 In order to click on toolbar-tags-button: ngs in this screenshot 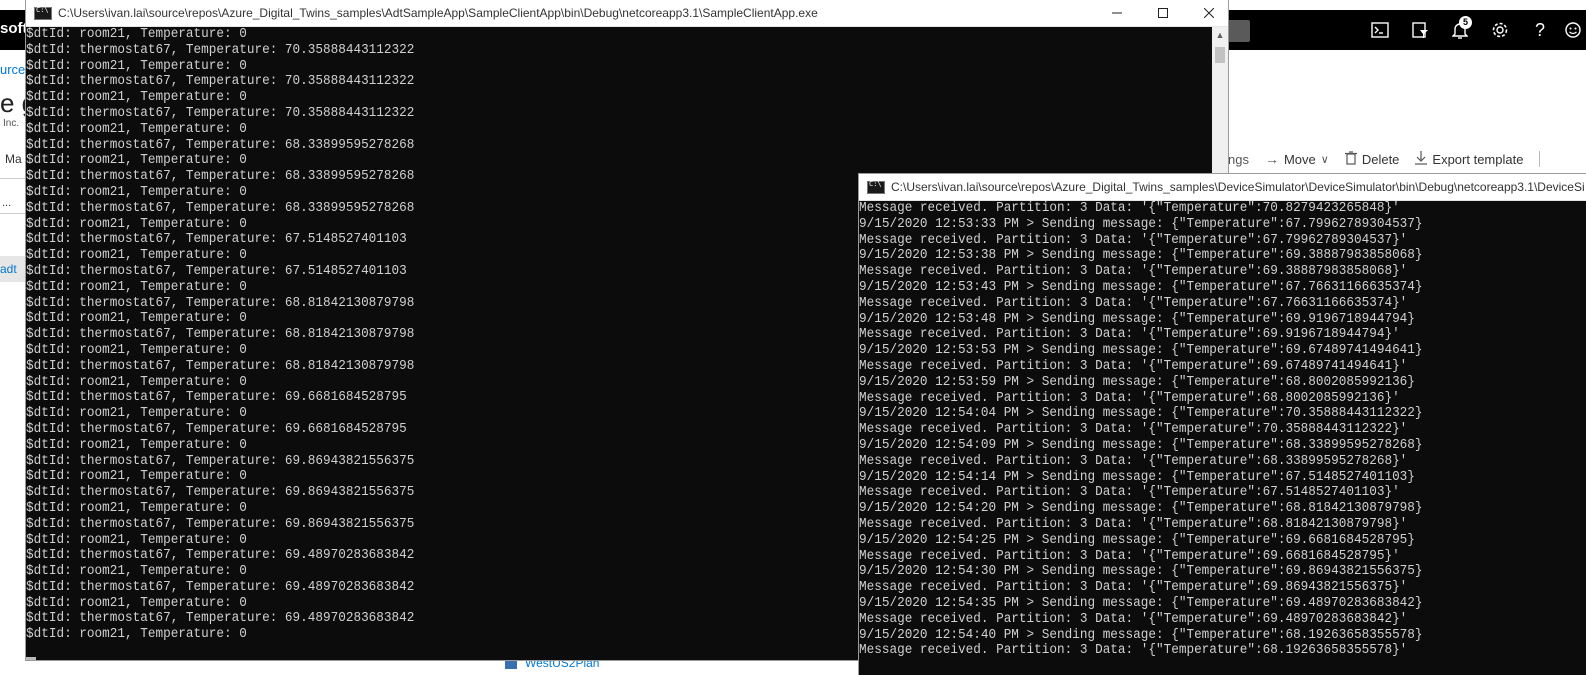, I will do `click(1238, 159)`.